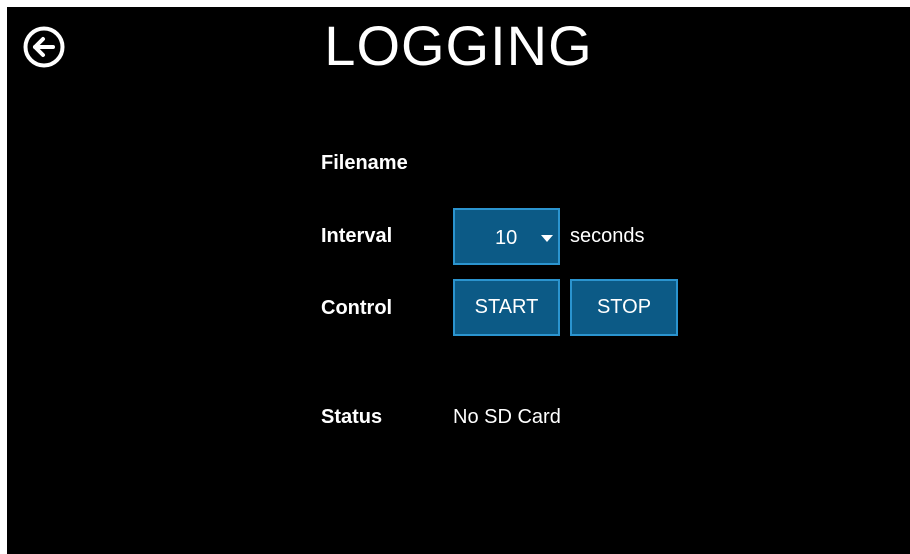 The height and width of the screenshot is (554, 910). I want to click on interval-unit: seconds, so click(607, 236).